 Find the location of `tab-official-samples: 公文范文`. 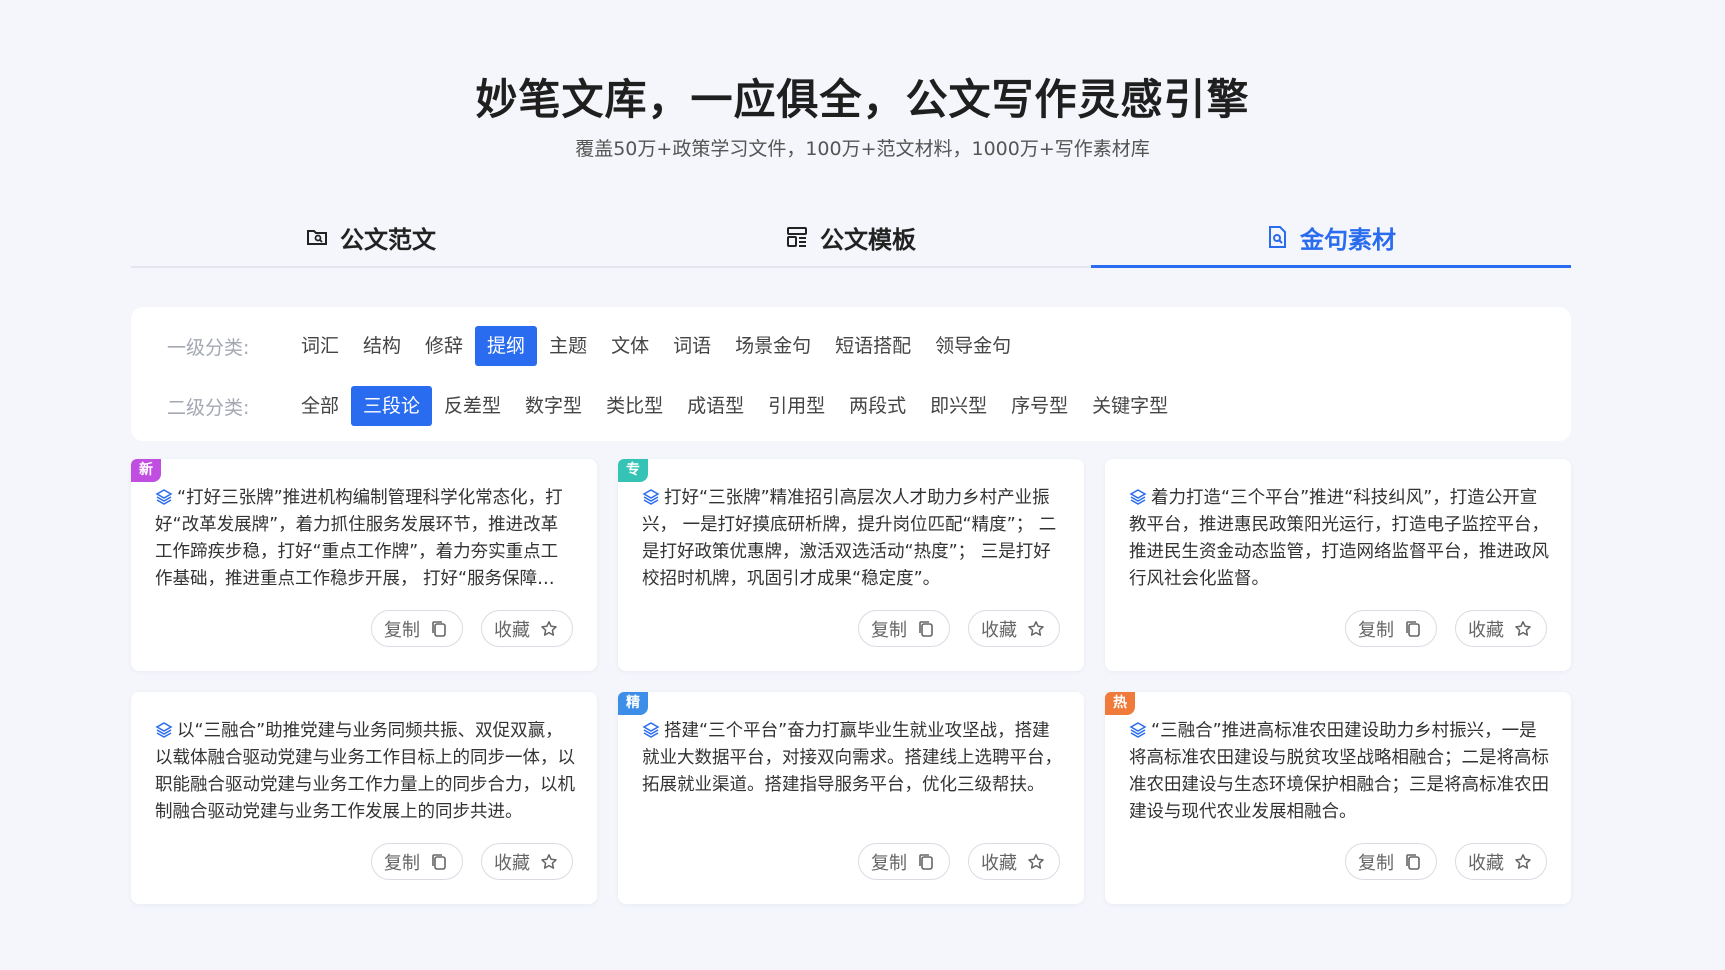

tab-official-samples: 公文范文 is located at coordinates (371, 243).